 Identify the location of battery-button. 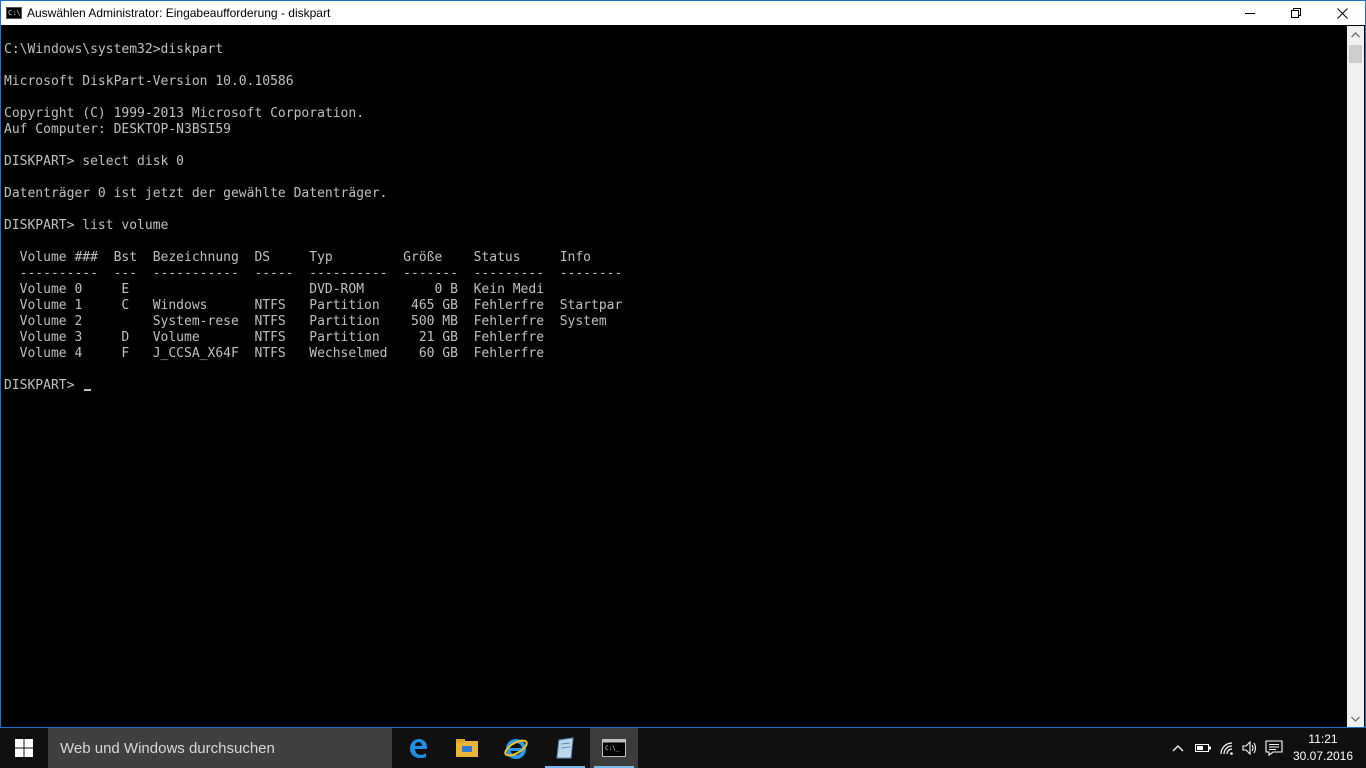
(1203, 748).